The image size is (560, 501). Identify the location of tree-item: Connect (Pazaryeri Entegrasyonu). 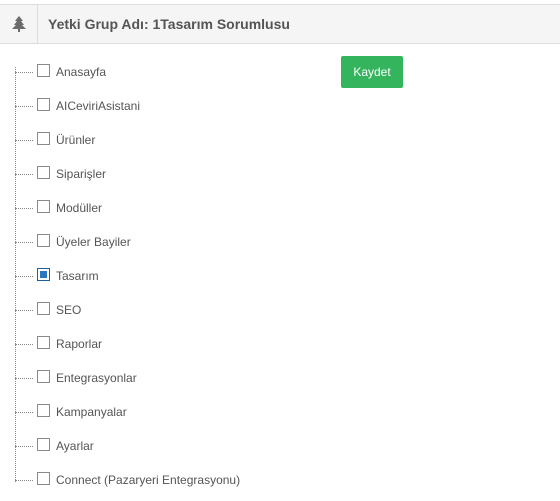
(165, 480).